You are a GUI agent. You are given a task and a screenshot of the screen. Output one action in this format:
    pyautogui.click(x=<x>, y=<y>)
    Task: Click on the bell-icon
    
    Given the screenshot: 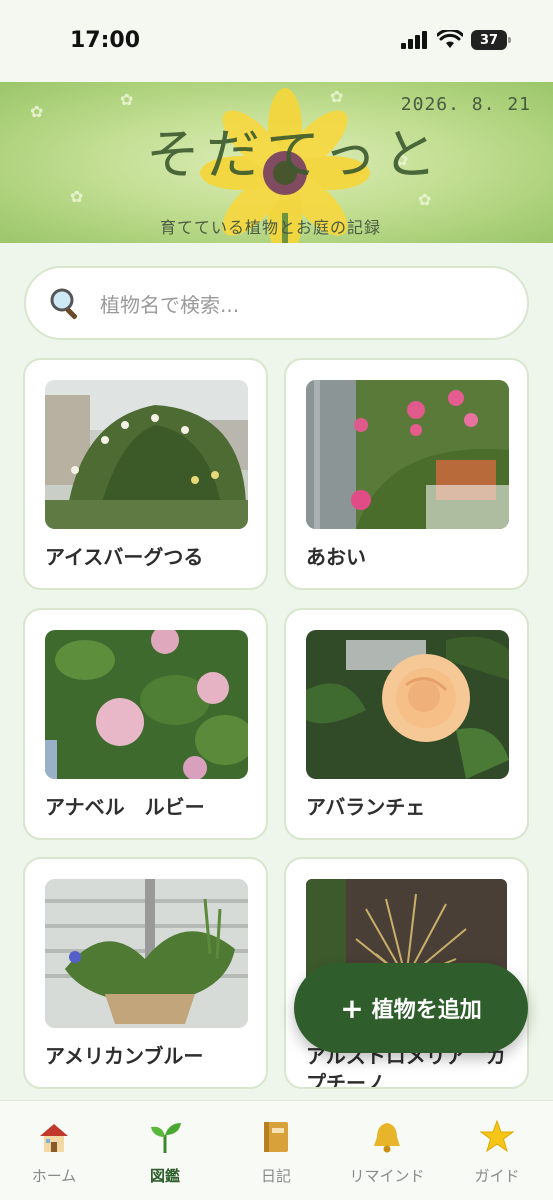 What is the action you would take?
    pyautogui.click(x=387, y=1138)
    